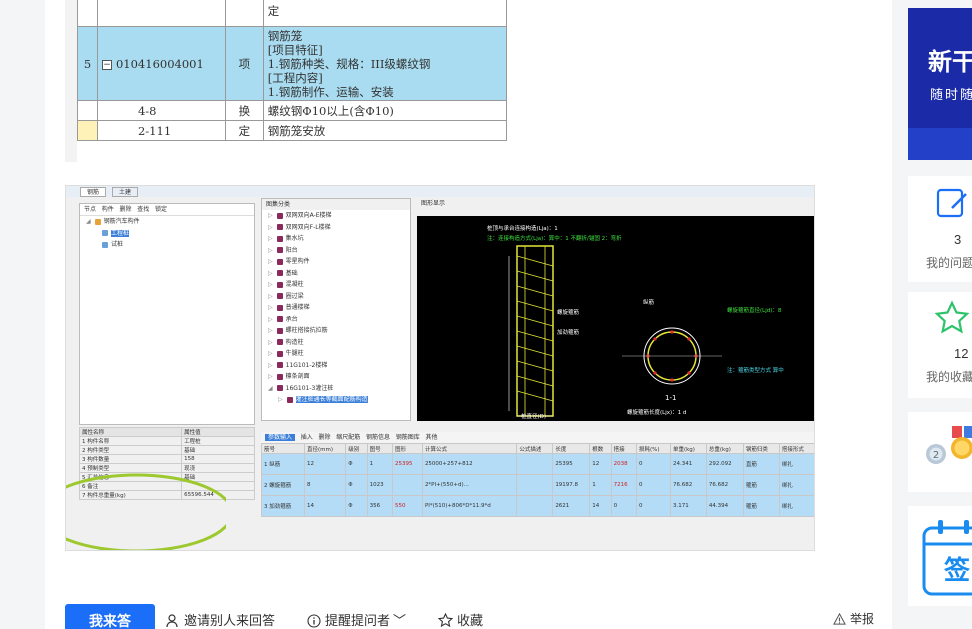  What do you see at coordinates (93, 192) in the screenshot?
I see `tab-rebar: 钢筋` at bounding box center [93, 192].